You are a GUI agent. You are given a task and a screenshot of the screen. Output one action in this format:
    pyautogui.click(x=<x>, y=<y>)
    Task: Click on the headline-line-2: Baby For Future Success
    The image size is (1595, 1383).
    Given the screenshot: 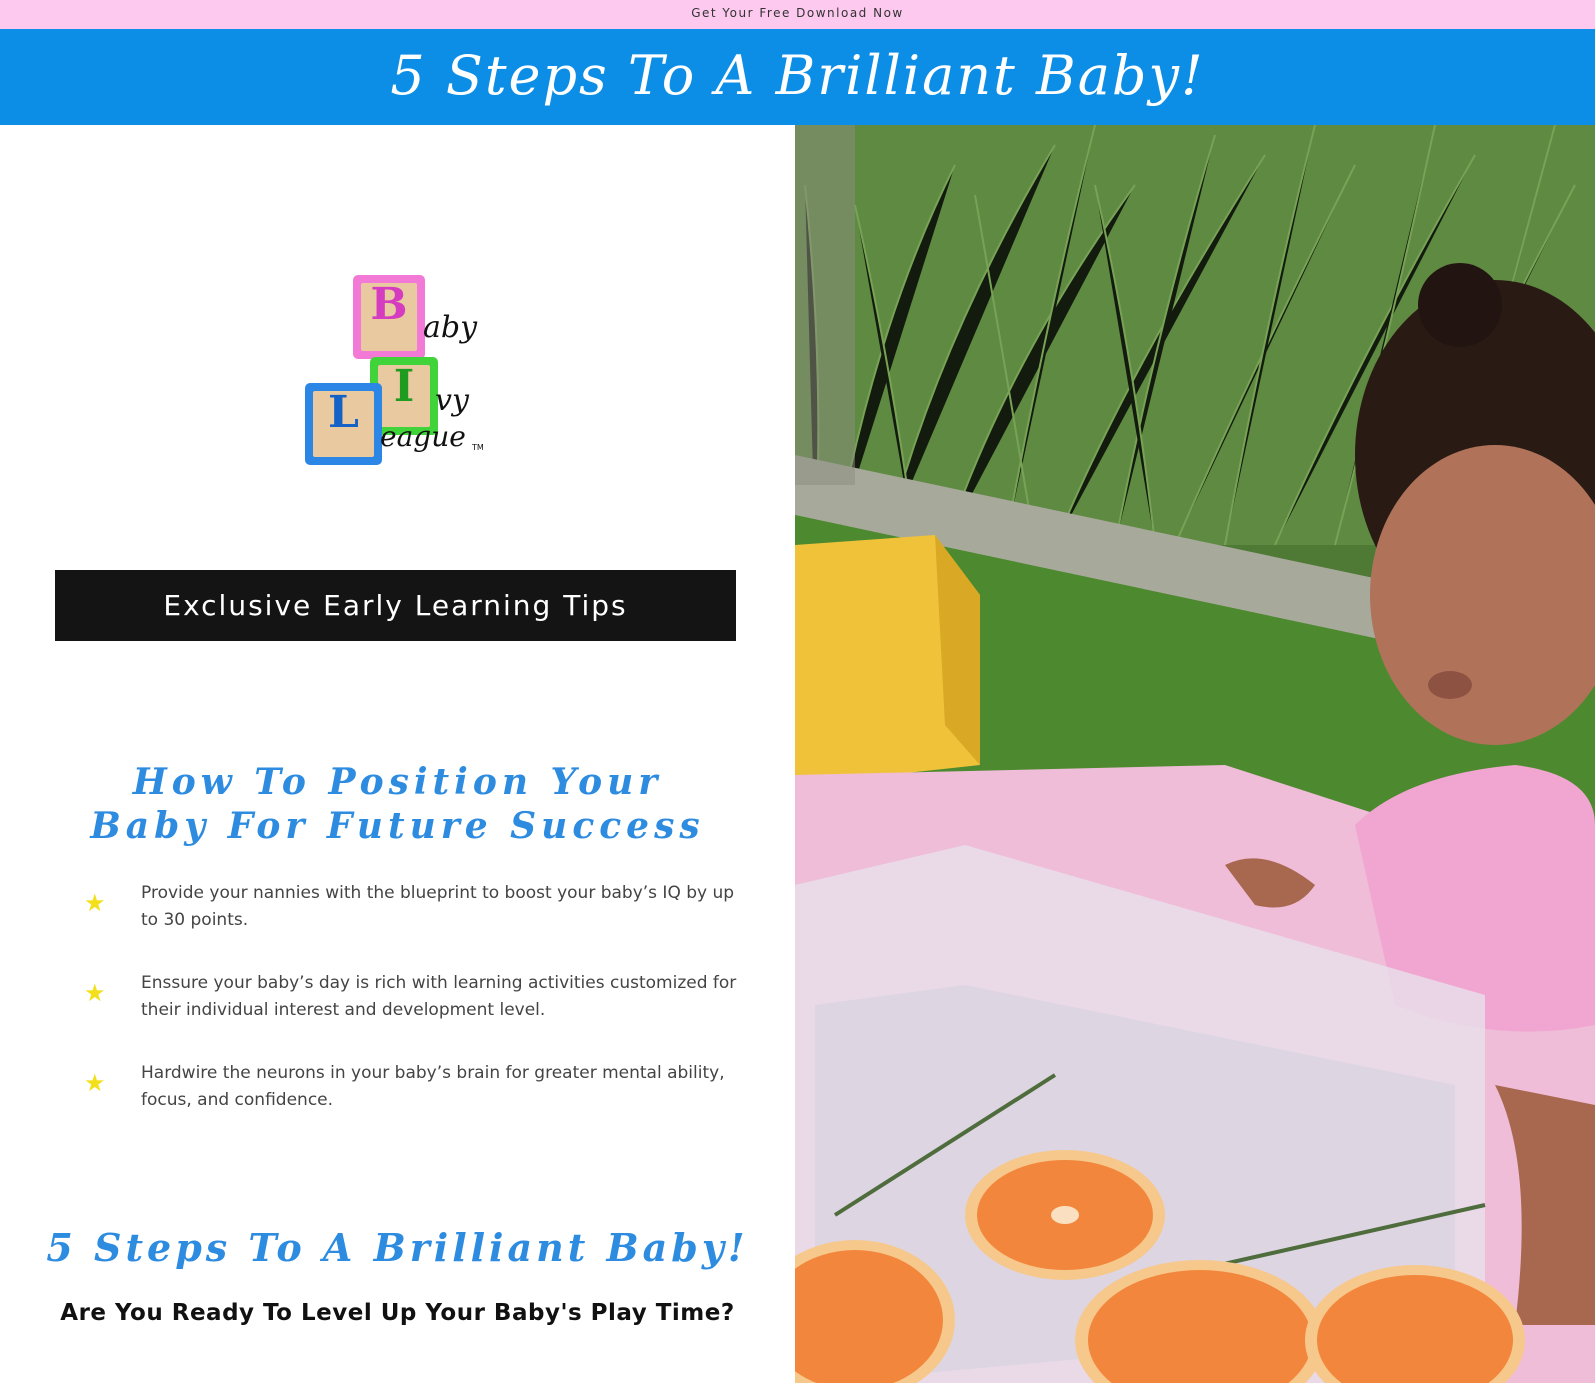 What is the action you would take?
    pyautogui.click(x=397, y=826)
    